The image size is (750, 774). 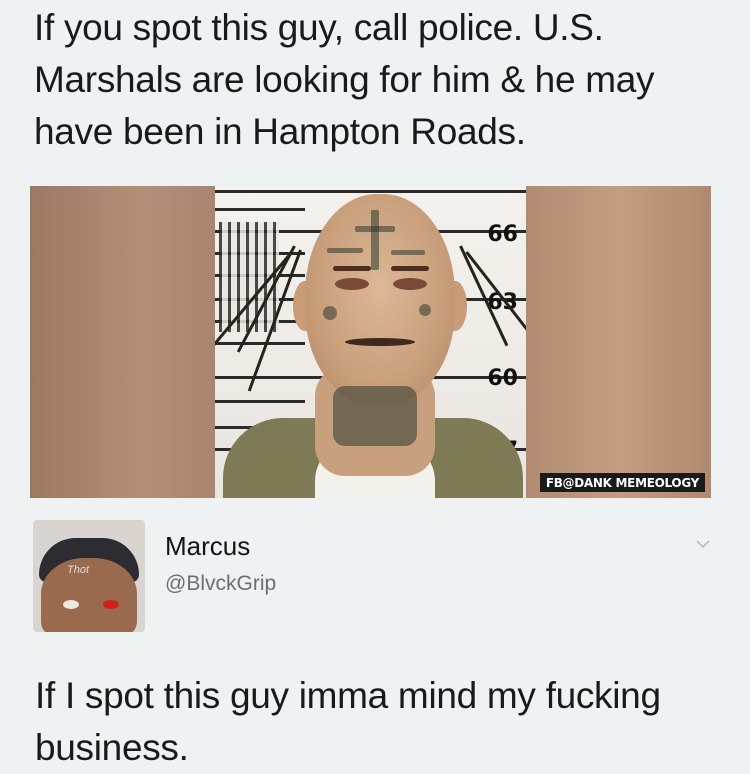 What do you see at coordinates (122, 342) in the screenshot?
I see `blurred-background-left` at bounding box center [122, 342].